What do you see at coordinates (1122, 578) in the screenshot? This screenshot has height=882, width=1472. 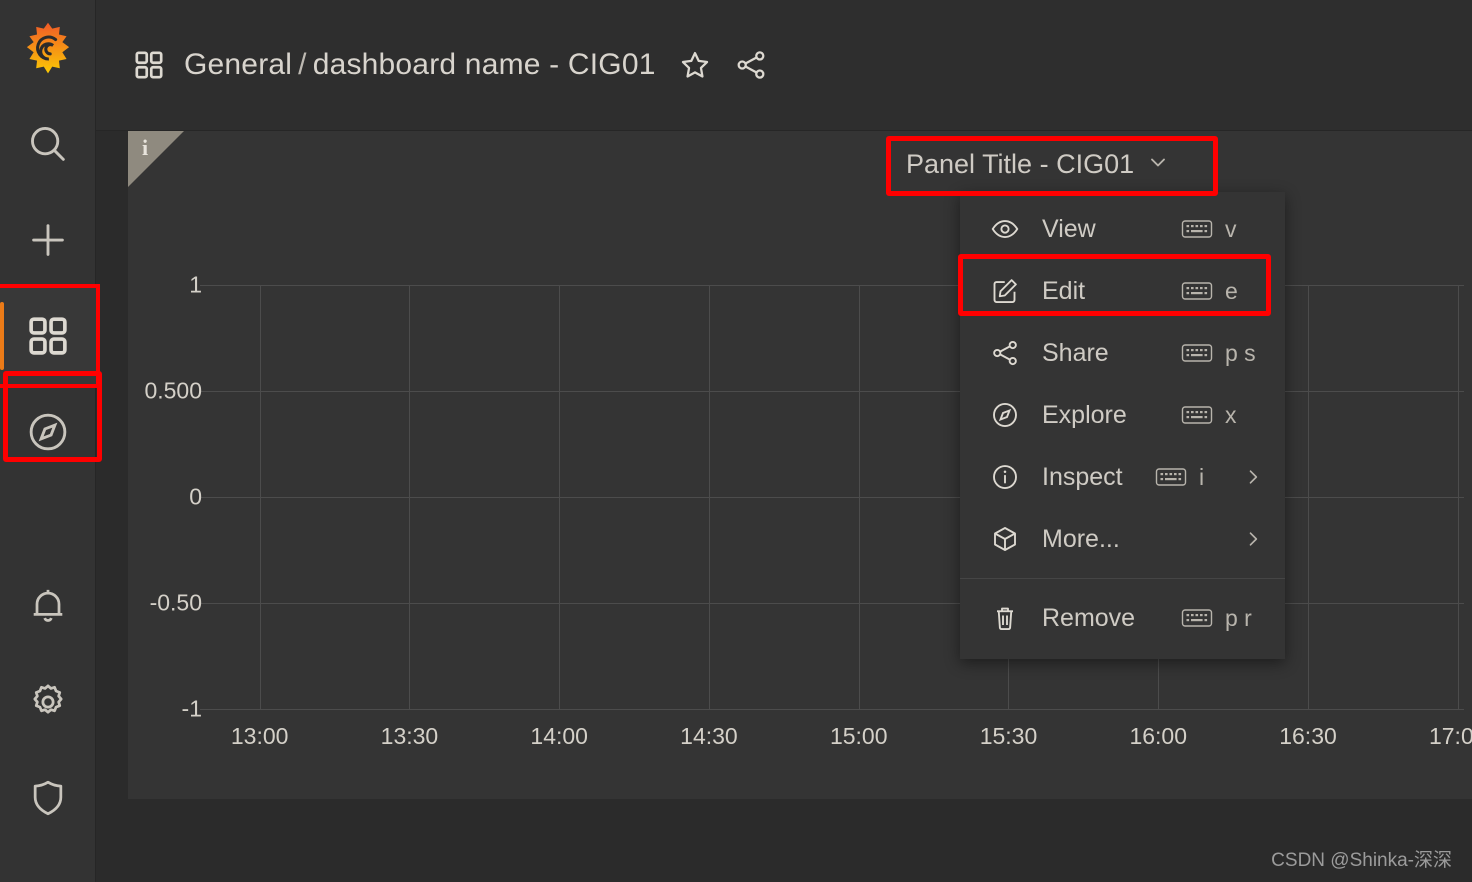 I see `menu-divider` at bounding box center [1122, 578].